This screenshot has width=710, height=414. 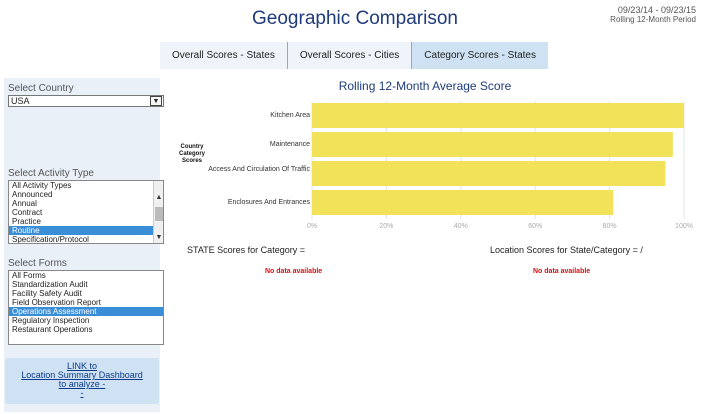 What do you see at coordinates (461, 226) in the screenshot?
I see `x-tick-label: 40%` at bounding box center [461, 226].